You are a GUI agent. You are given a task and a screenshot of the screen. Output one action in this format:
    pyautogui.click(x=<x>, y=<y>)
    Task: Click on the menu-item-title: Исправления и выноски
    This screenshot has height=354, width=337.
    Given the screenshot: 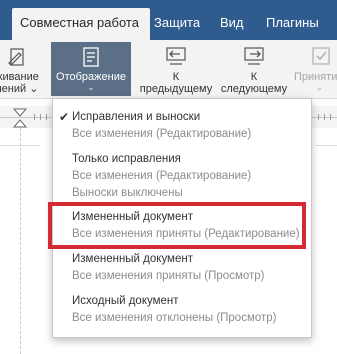 What is the action you would take?
    pyautogui.click(x=136, y=117)
    